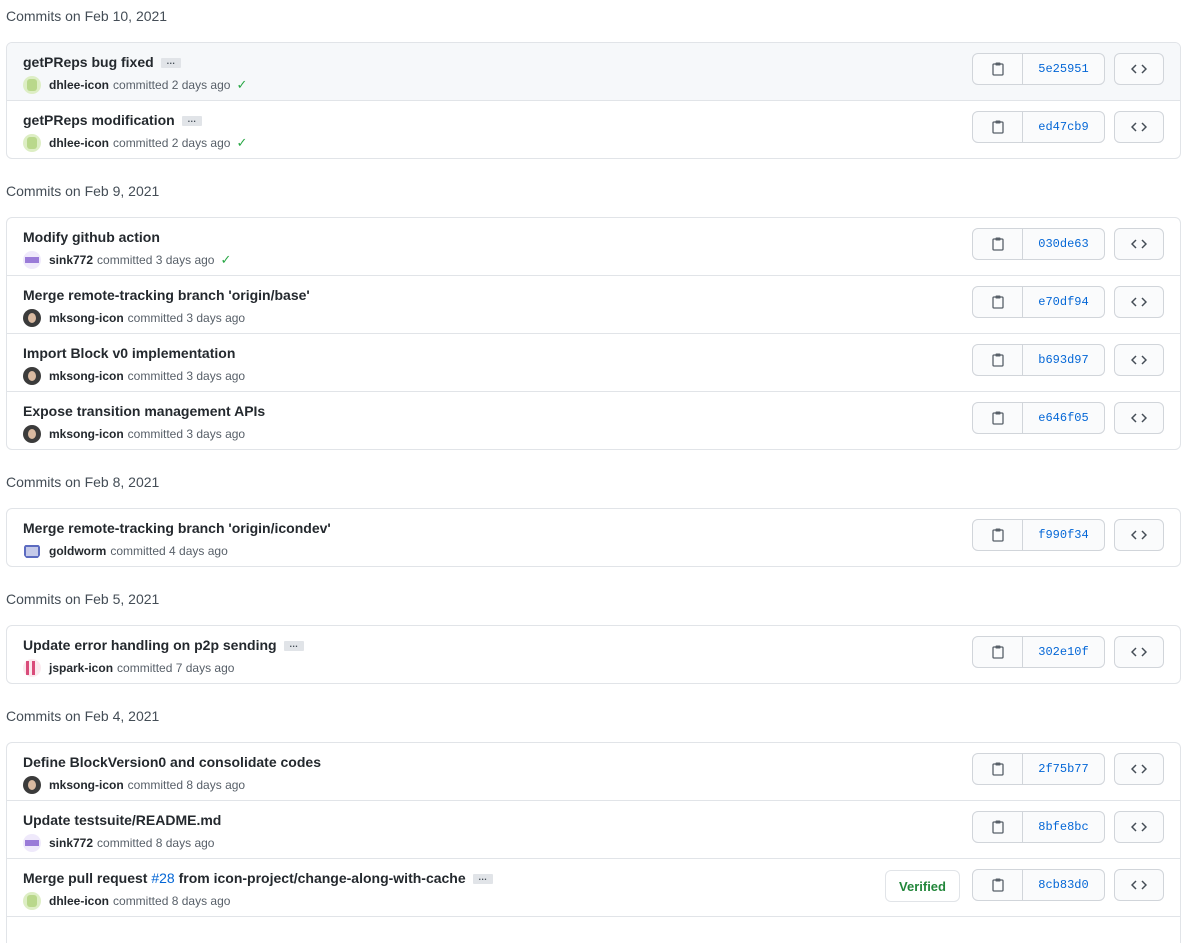  I want to click on commit-title: Import Block v0 implementation, so click(129, 353).